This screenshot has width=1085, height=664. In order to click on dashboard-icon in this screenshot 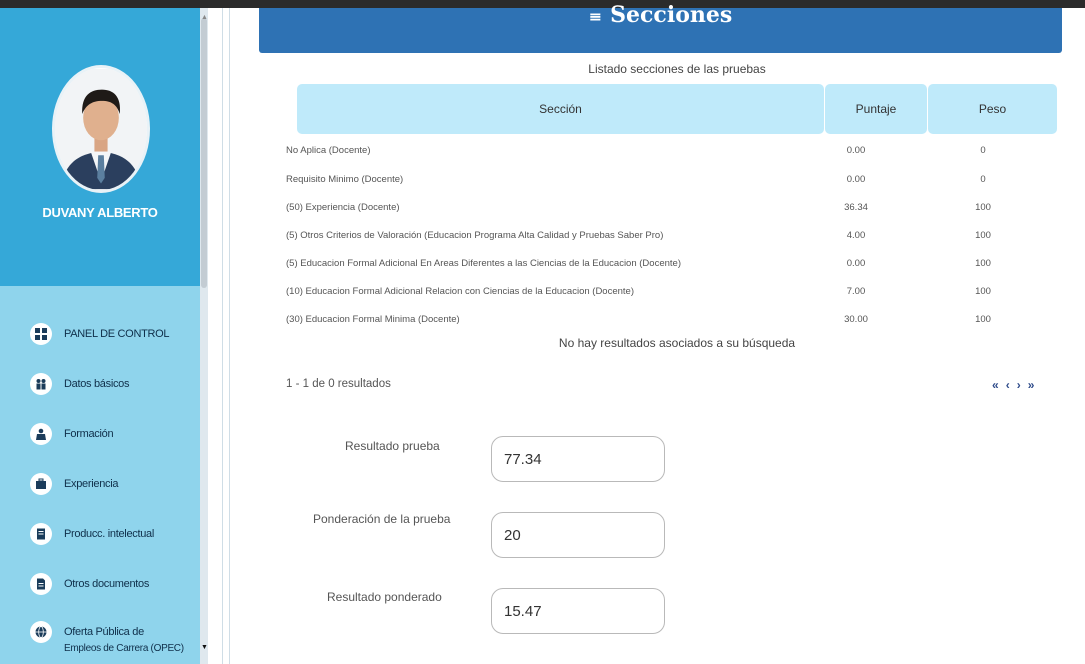, I will do `click(41, 334)`.